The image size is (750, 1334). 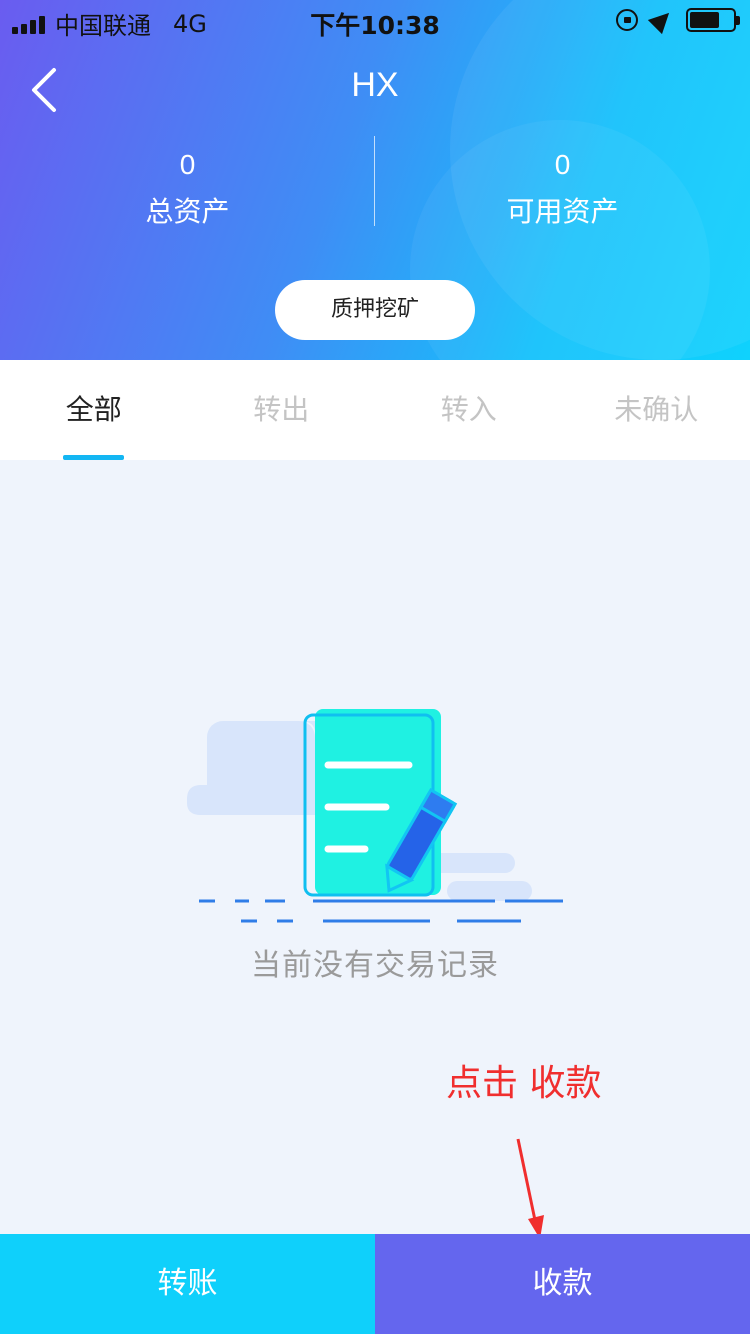 I want to click on total-assets-label: 总资产, so click(x=187, y=211).